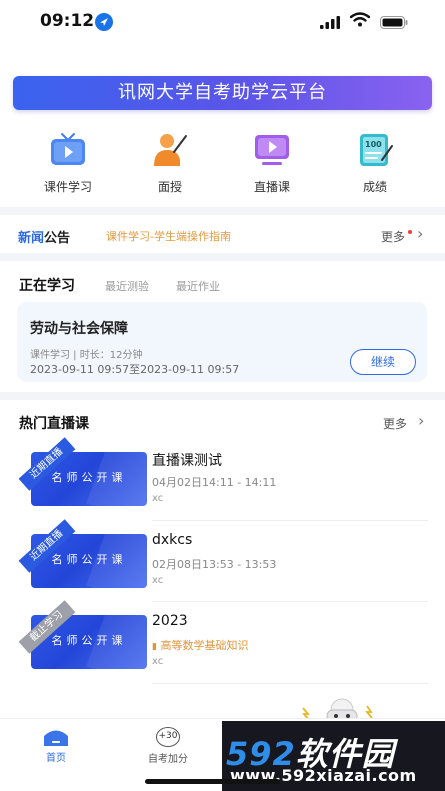 This screenshot has height=791, width=445. I want to click on course-time: 2023-09-11 09:57至2023-09-11 09:57, so click(135, 369).